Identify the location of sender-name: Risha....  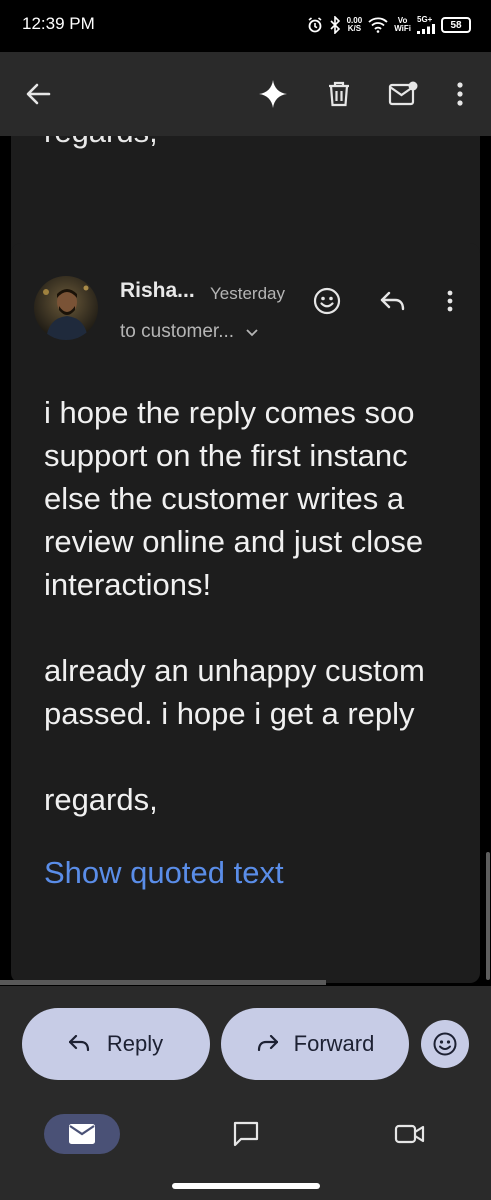
(157, 291).